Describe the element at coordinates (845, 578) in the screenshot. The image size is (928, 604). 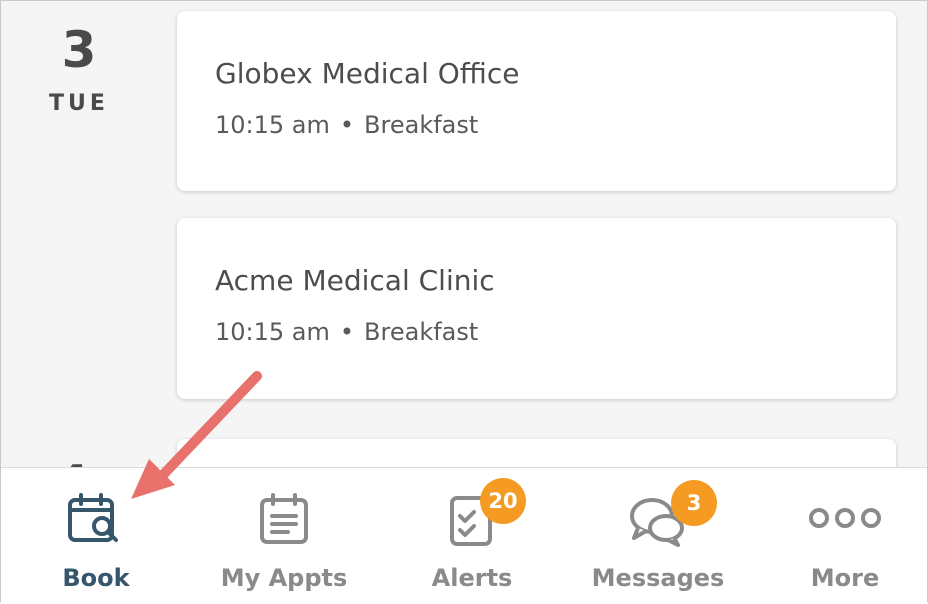
I see `tab-label: More` at that location.